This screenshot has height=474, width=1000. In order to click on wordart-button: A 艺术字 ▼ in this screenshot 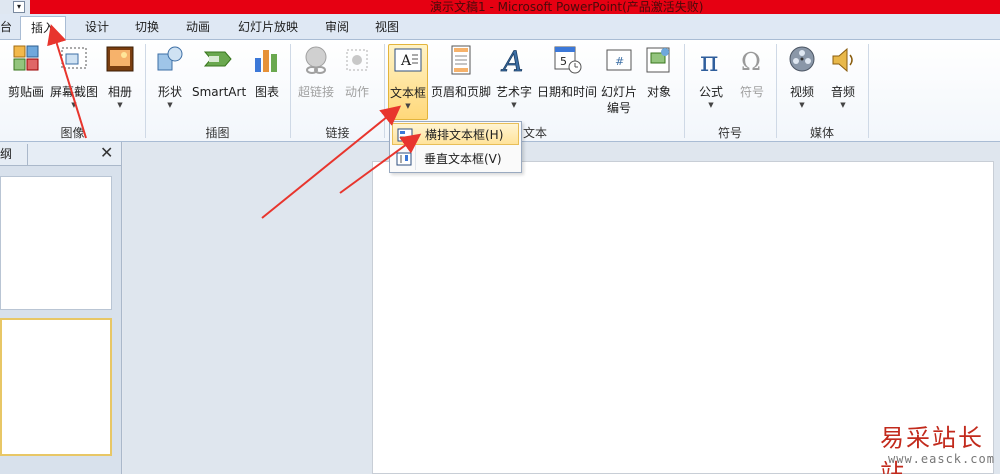, I will do `click(514, 77)`.